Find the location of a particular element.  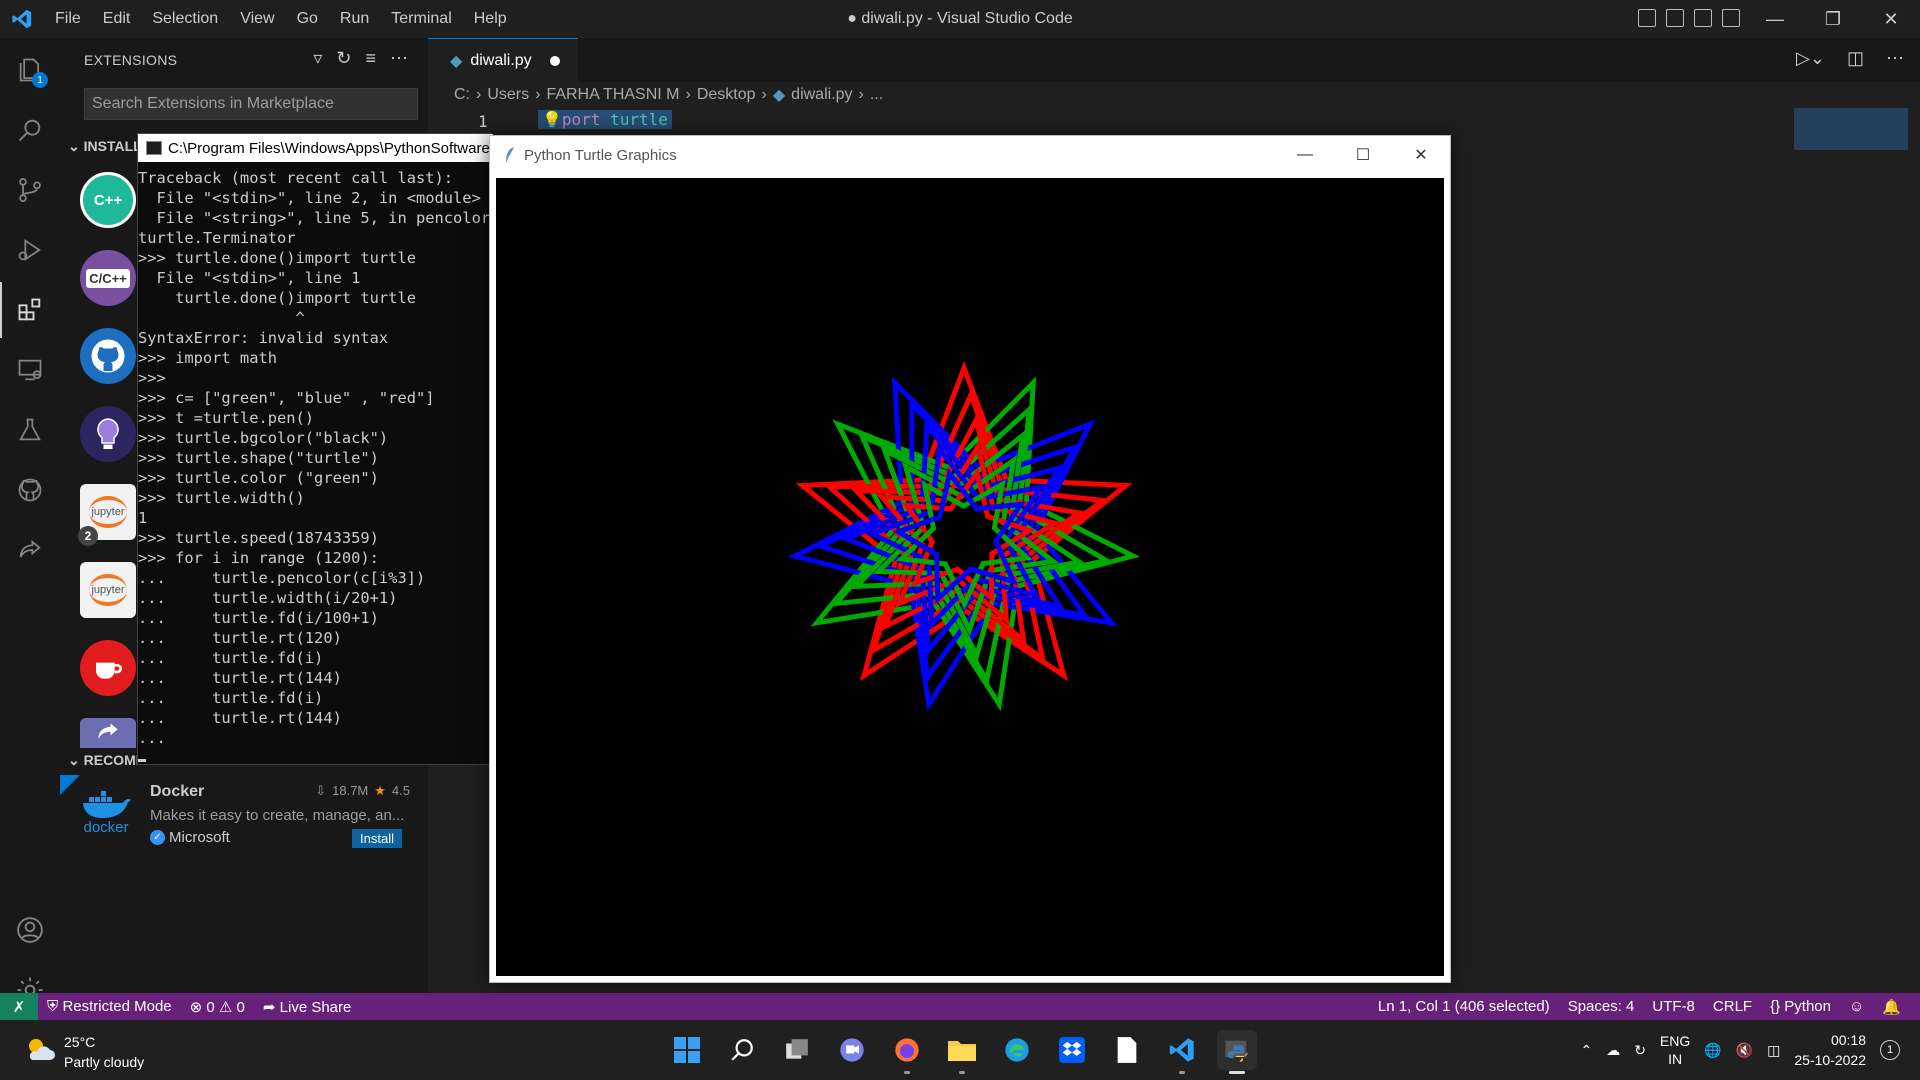

weather-widget: 25°C Partly cloudy is located at coordinates (84, 1052).